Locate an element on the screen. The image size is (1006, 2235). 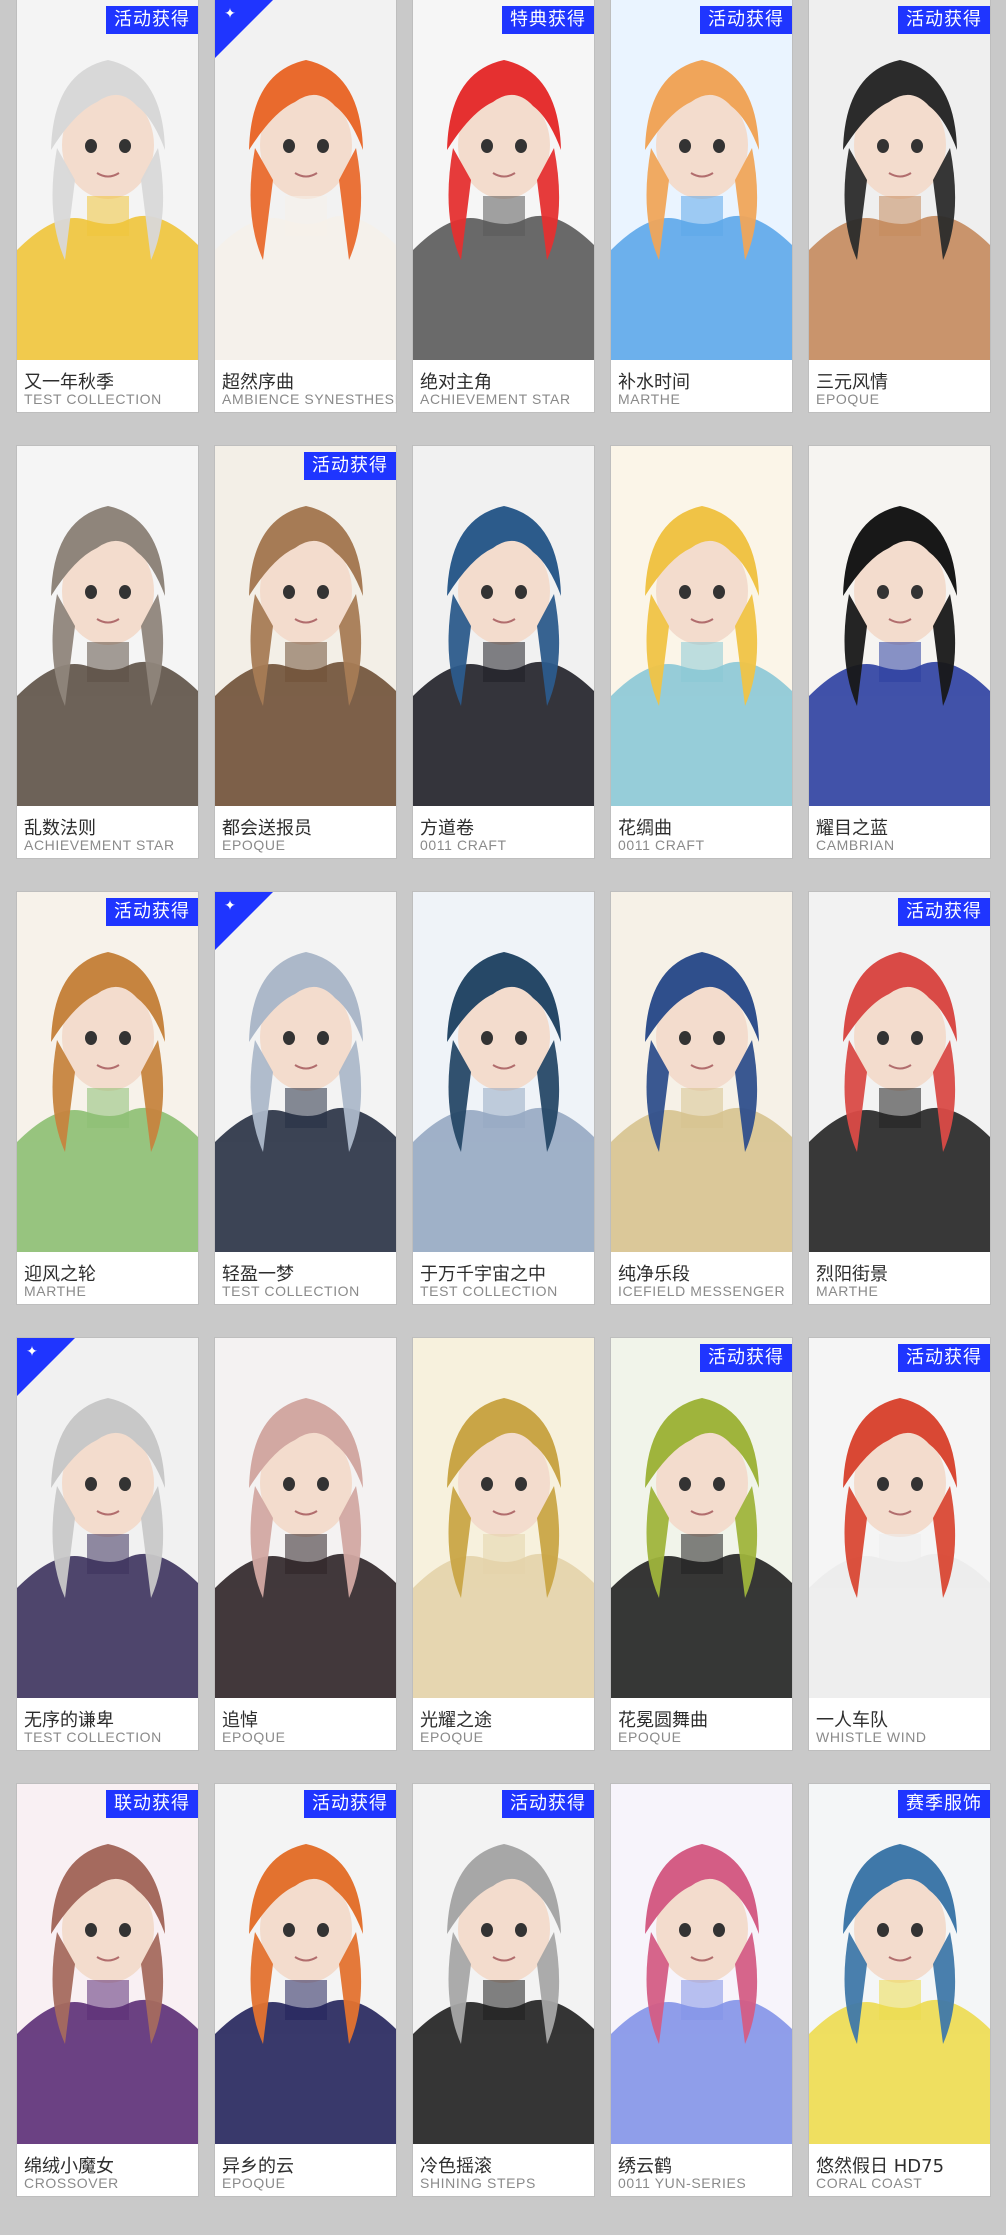
skin-card: 活动获得 烈阳街景 MARTHE is located at coordinates (899, 1098).